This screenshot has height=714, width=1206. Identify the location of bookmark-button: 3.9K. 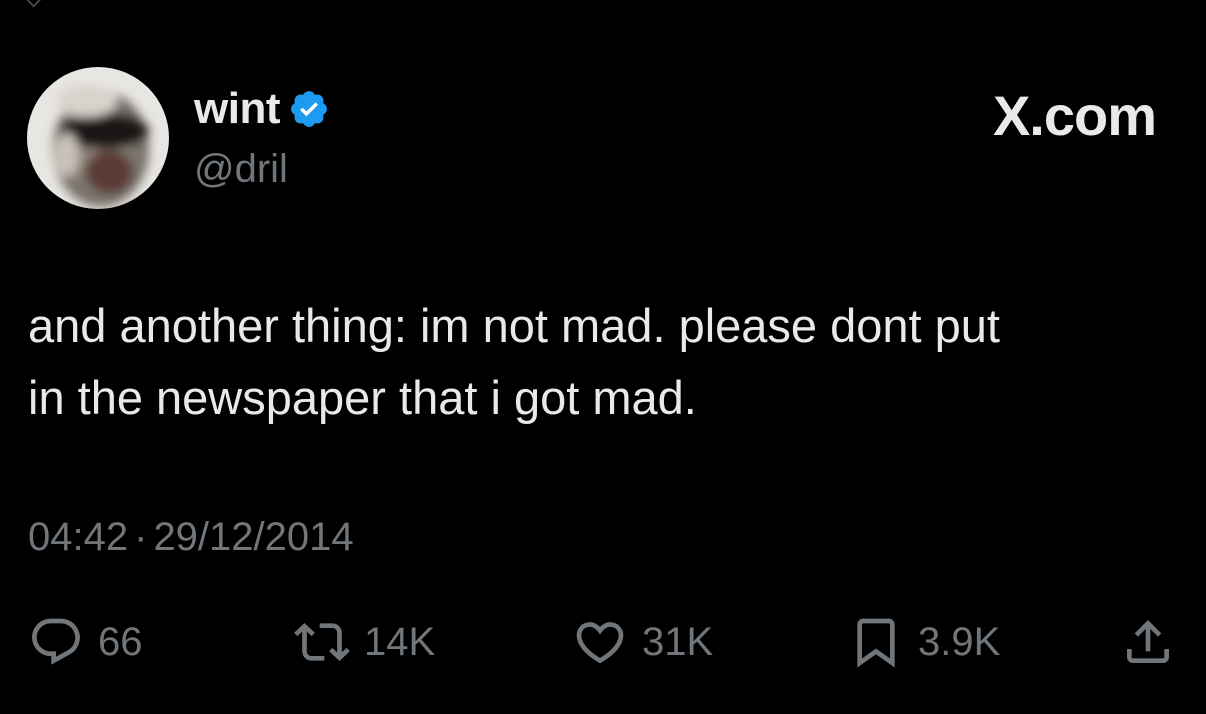
(924, 642).